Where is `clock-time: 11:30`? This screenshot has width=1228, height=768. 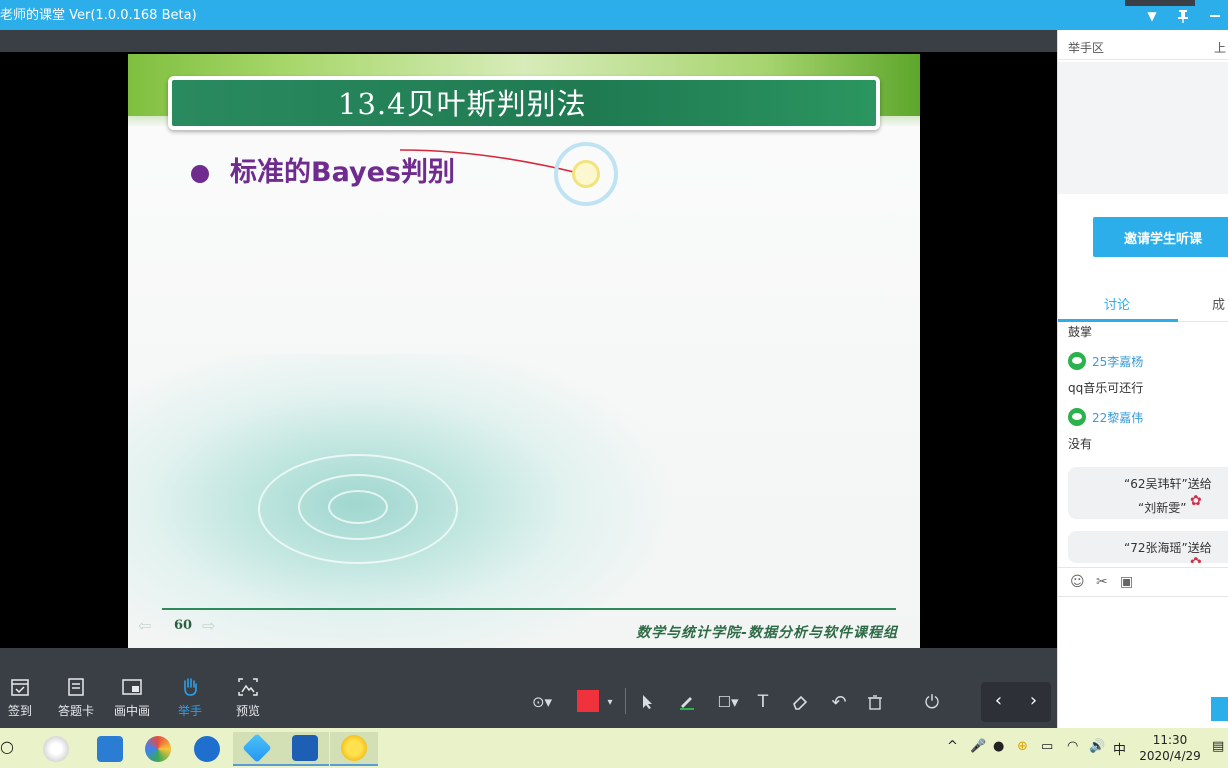
clock-time: 11:30 is located at coordinates (1170, 740).